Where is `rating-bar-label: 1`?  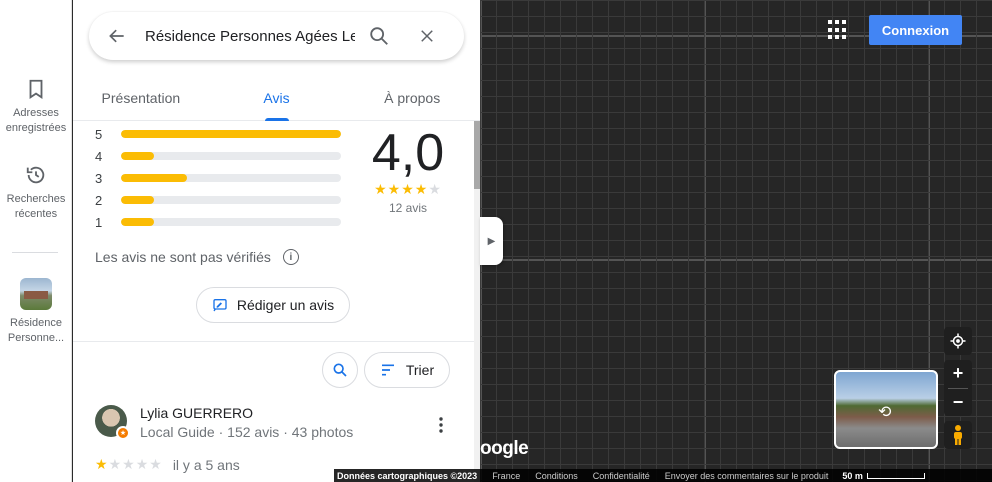 rating-bar-label: 1 is located at coordinates (99, 222).